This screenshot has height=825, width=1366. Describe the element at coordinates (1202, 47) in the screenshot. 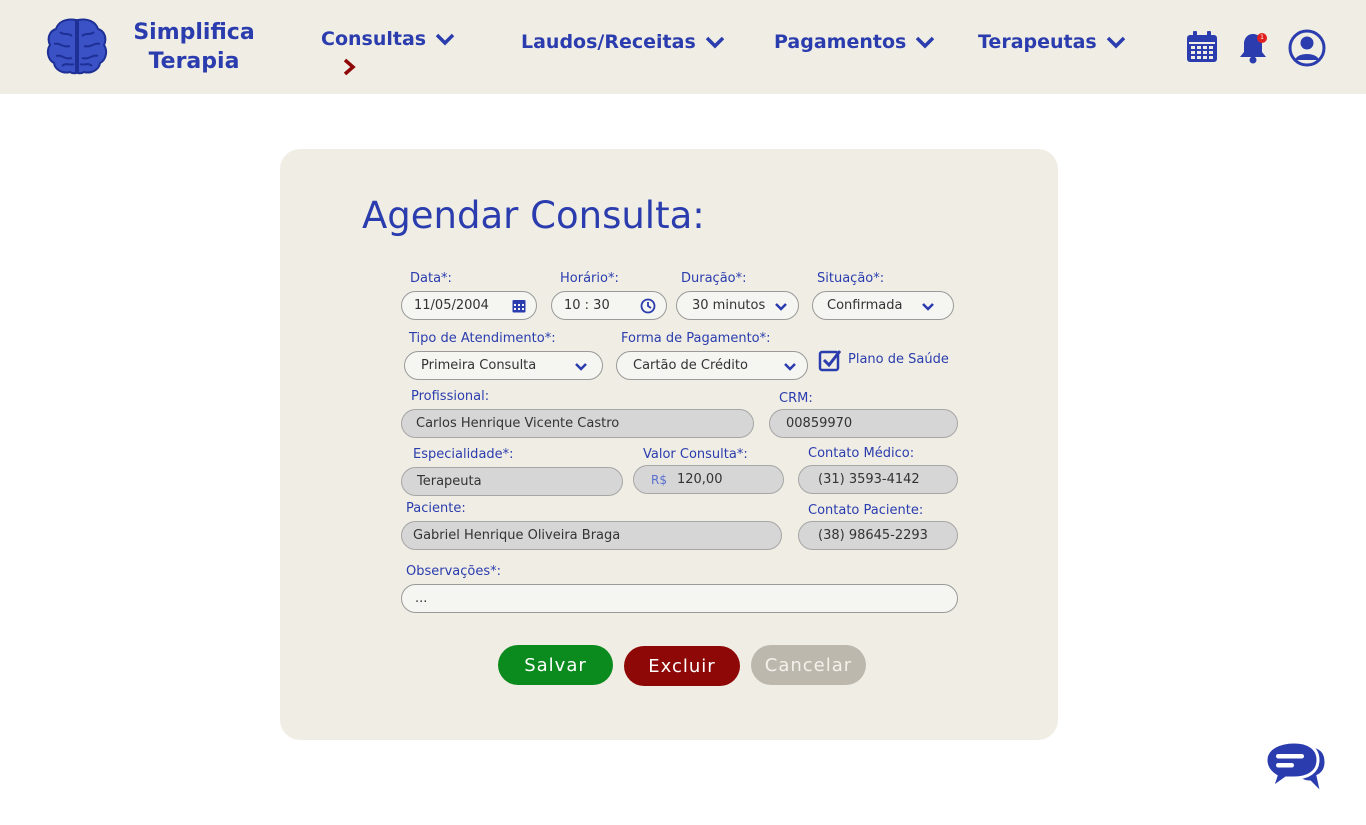

I see `calendar-icon` at that location.